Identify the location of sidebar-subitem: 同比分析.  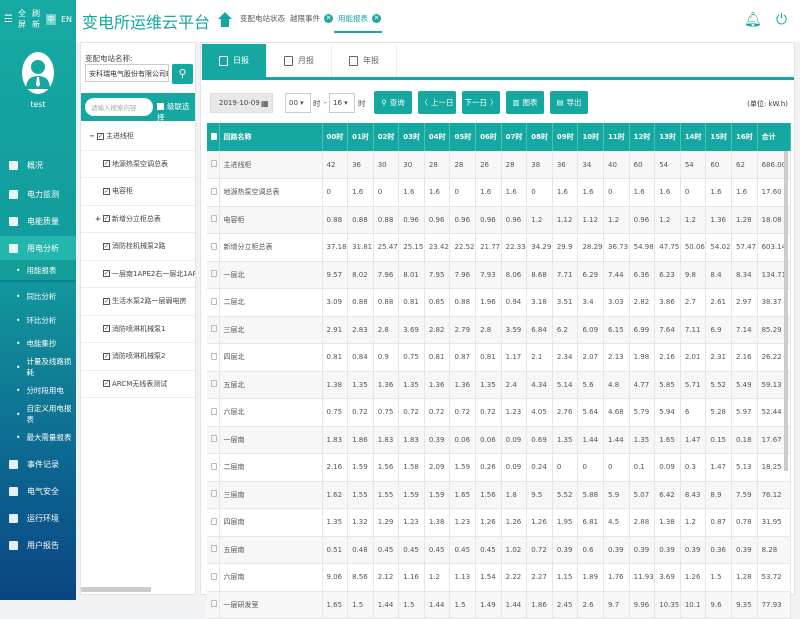
(38, 296).